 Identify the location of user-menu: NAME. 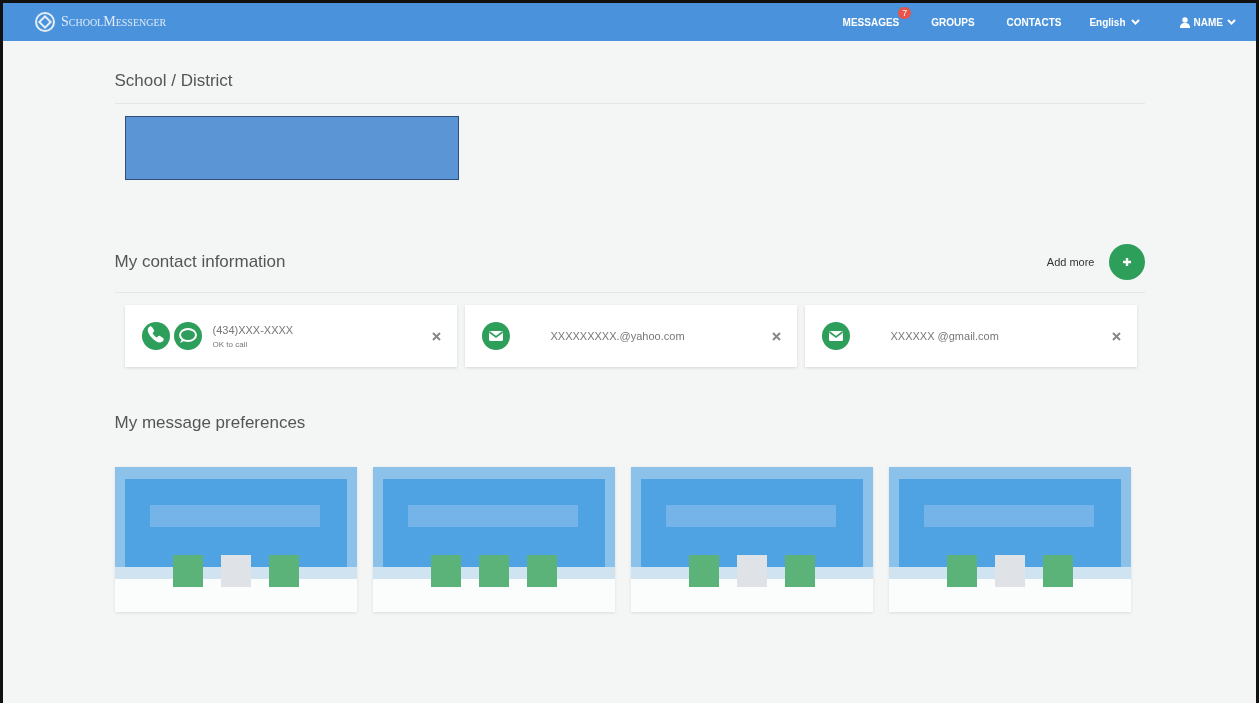
(1208, 22).